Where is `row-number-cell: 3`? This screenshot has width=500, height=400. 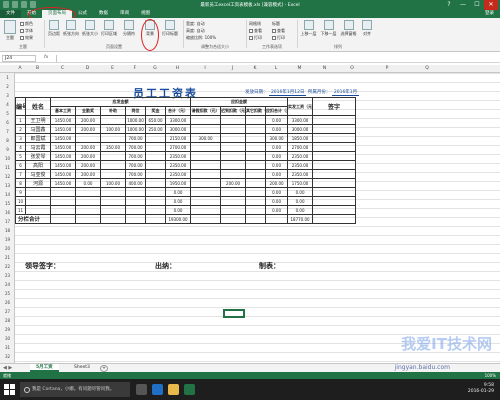
row-number-cell: 3 is located at coordinates (20, 138).